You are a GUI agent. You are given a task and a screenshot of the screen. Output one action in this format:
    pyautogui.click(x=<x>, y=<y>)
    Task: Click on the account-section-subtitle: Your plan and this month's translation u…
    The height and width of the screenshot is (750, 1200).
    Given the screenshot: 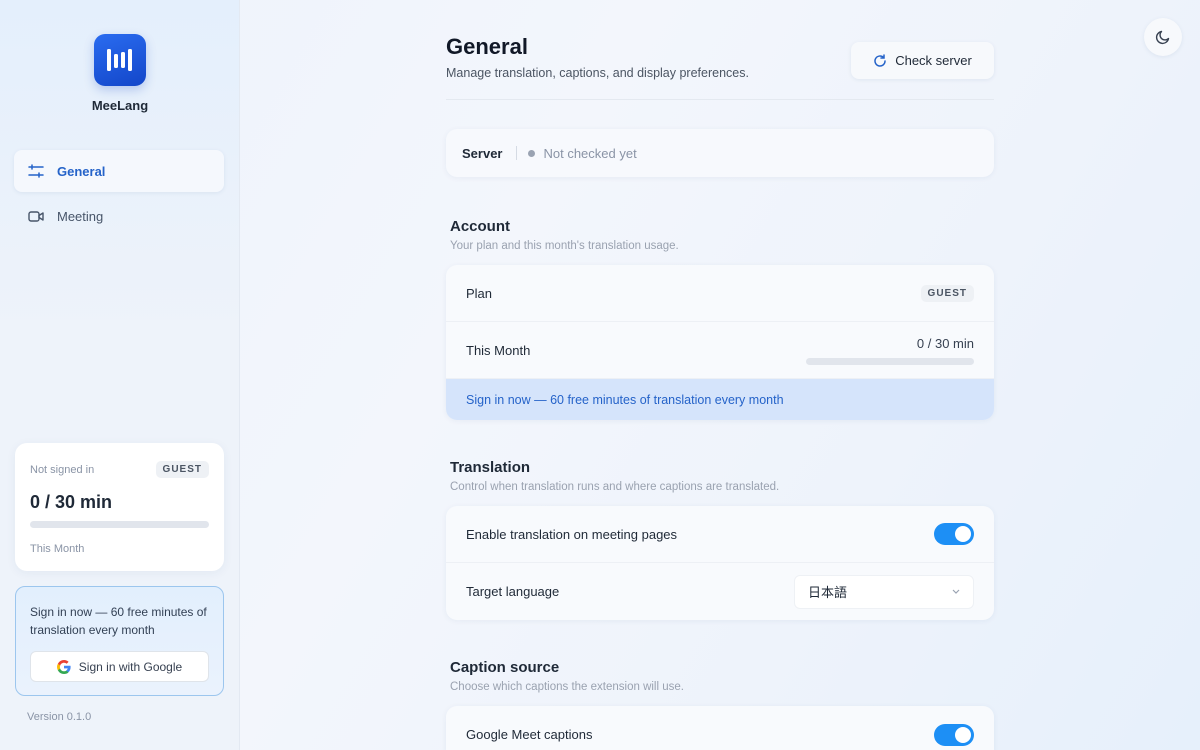 What is the action you would take?
    pyautogui.click(x=564, y=246)
    